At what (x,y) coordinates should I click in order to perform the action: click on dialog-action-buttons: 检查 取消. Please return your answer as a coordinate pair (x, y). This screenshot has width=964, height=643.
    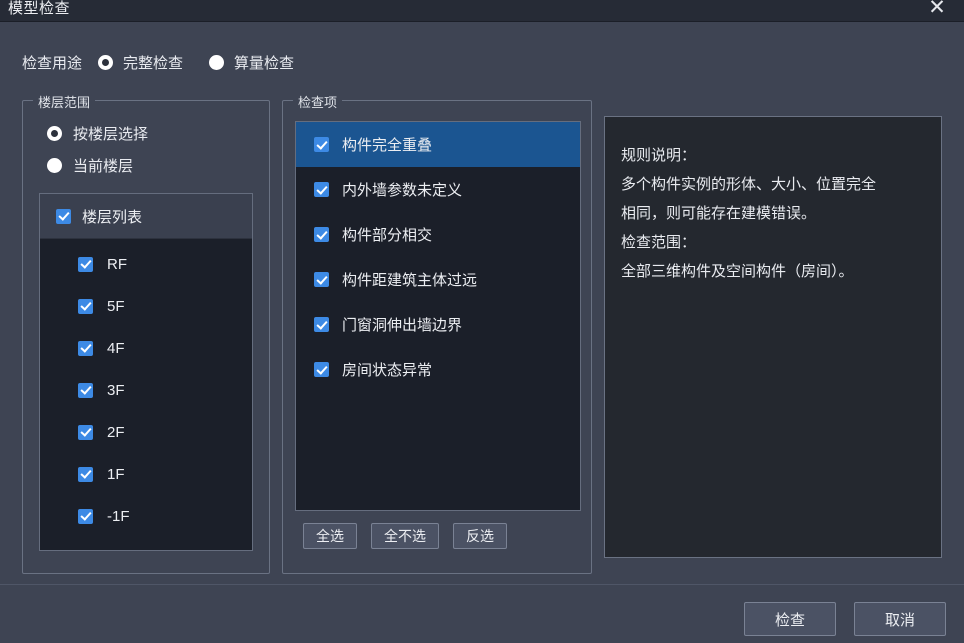
    Looking at the image, I should click on (845, 619).